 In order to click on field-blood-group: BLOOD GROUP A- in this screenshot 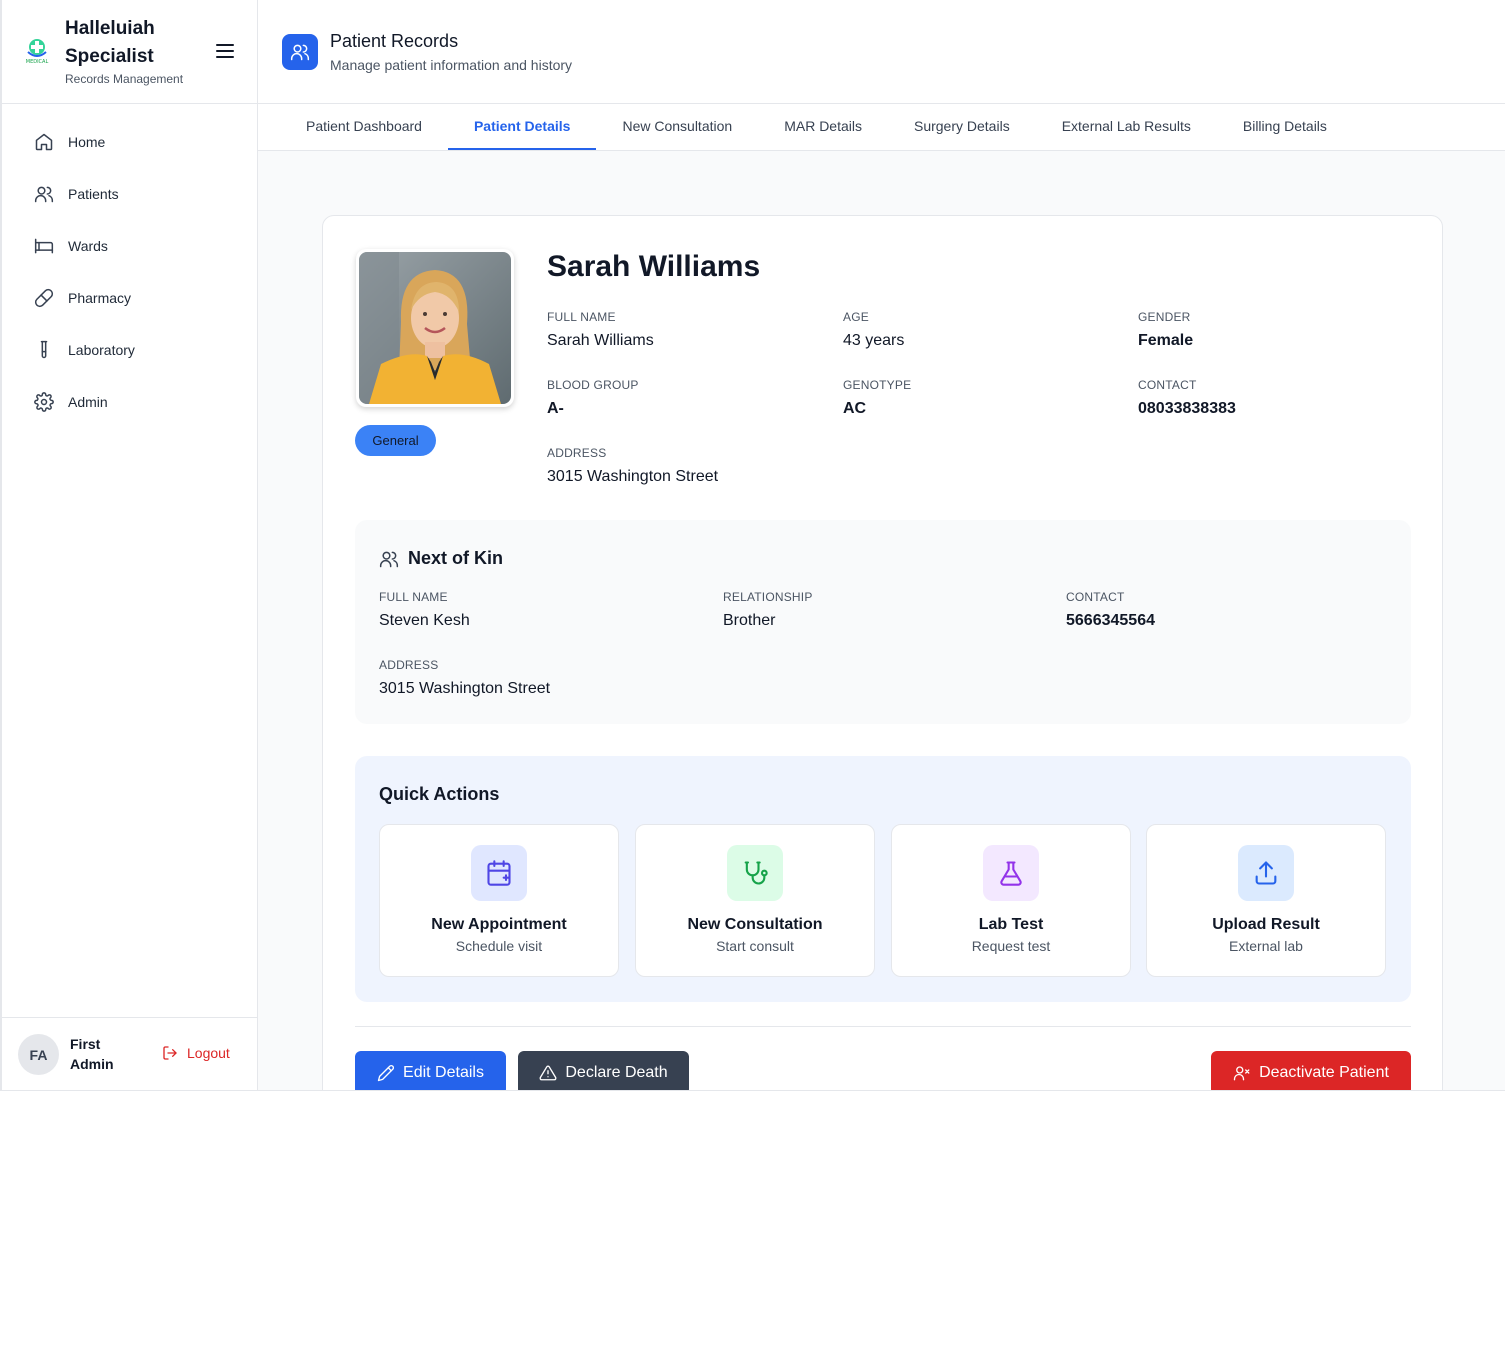, I will do `click(593, 398)`.